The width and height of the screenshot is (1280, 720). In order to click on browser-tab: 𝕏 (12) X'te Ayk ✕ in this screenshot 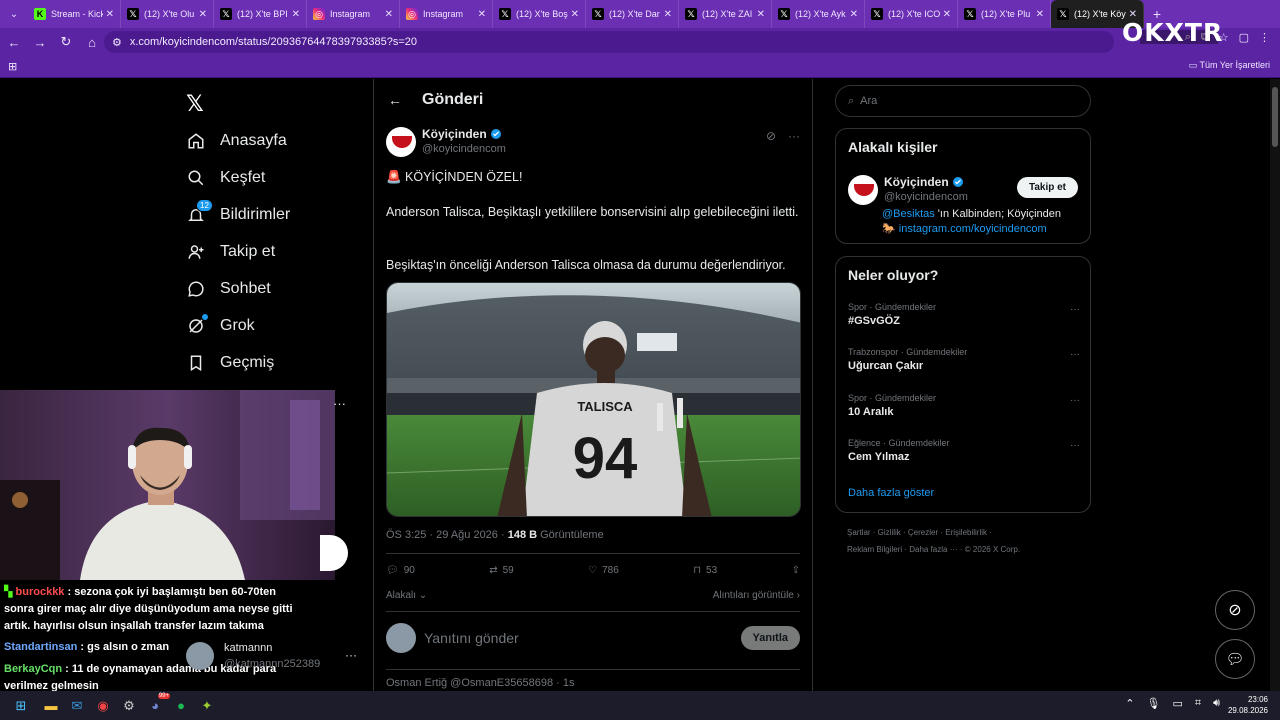, I will do `click(818, 14)`.